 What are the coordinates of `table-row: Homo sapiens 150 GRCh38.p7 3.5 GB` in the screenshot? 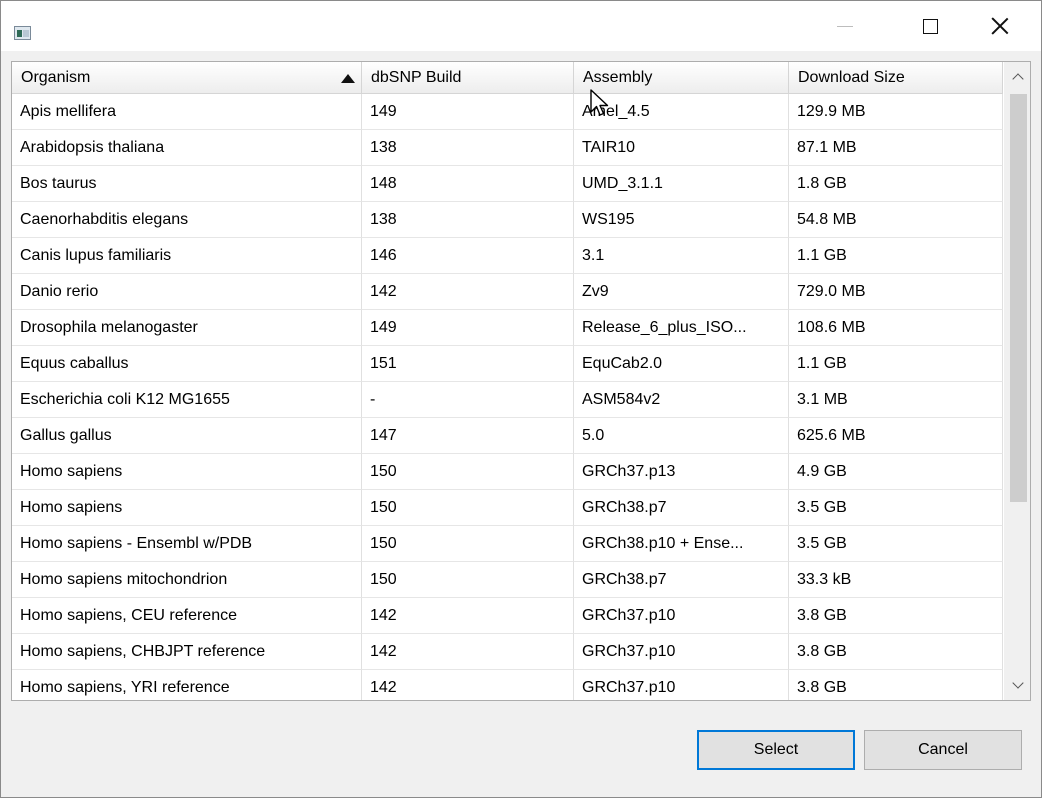 It's located at (507, 508).